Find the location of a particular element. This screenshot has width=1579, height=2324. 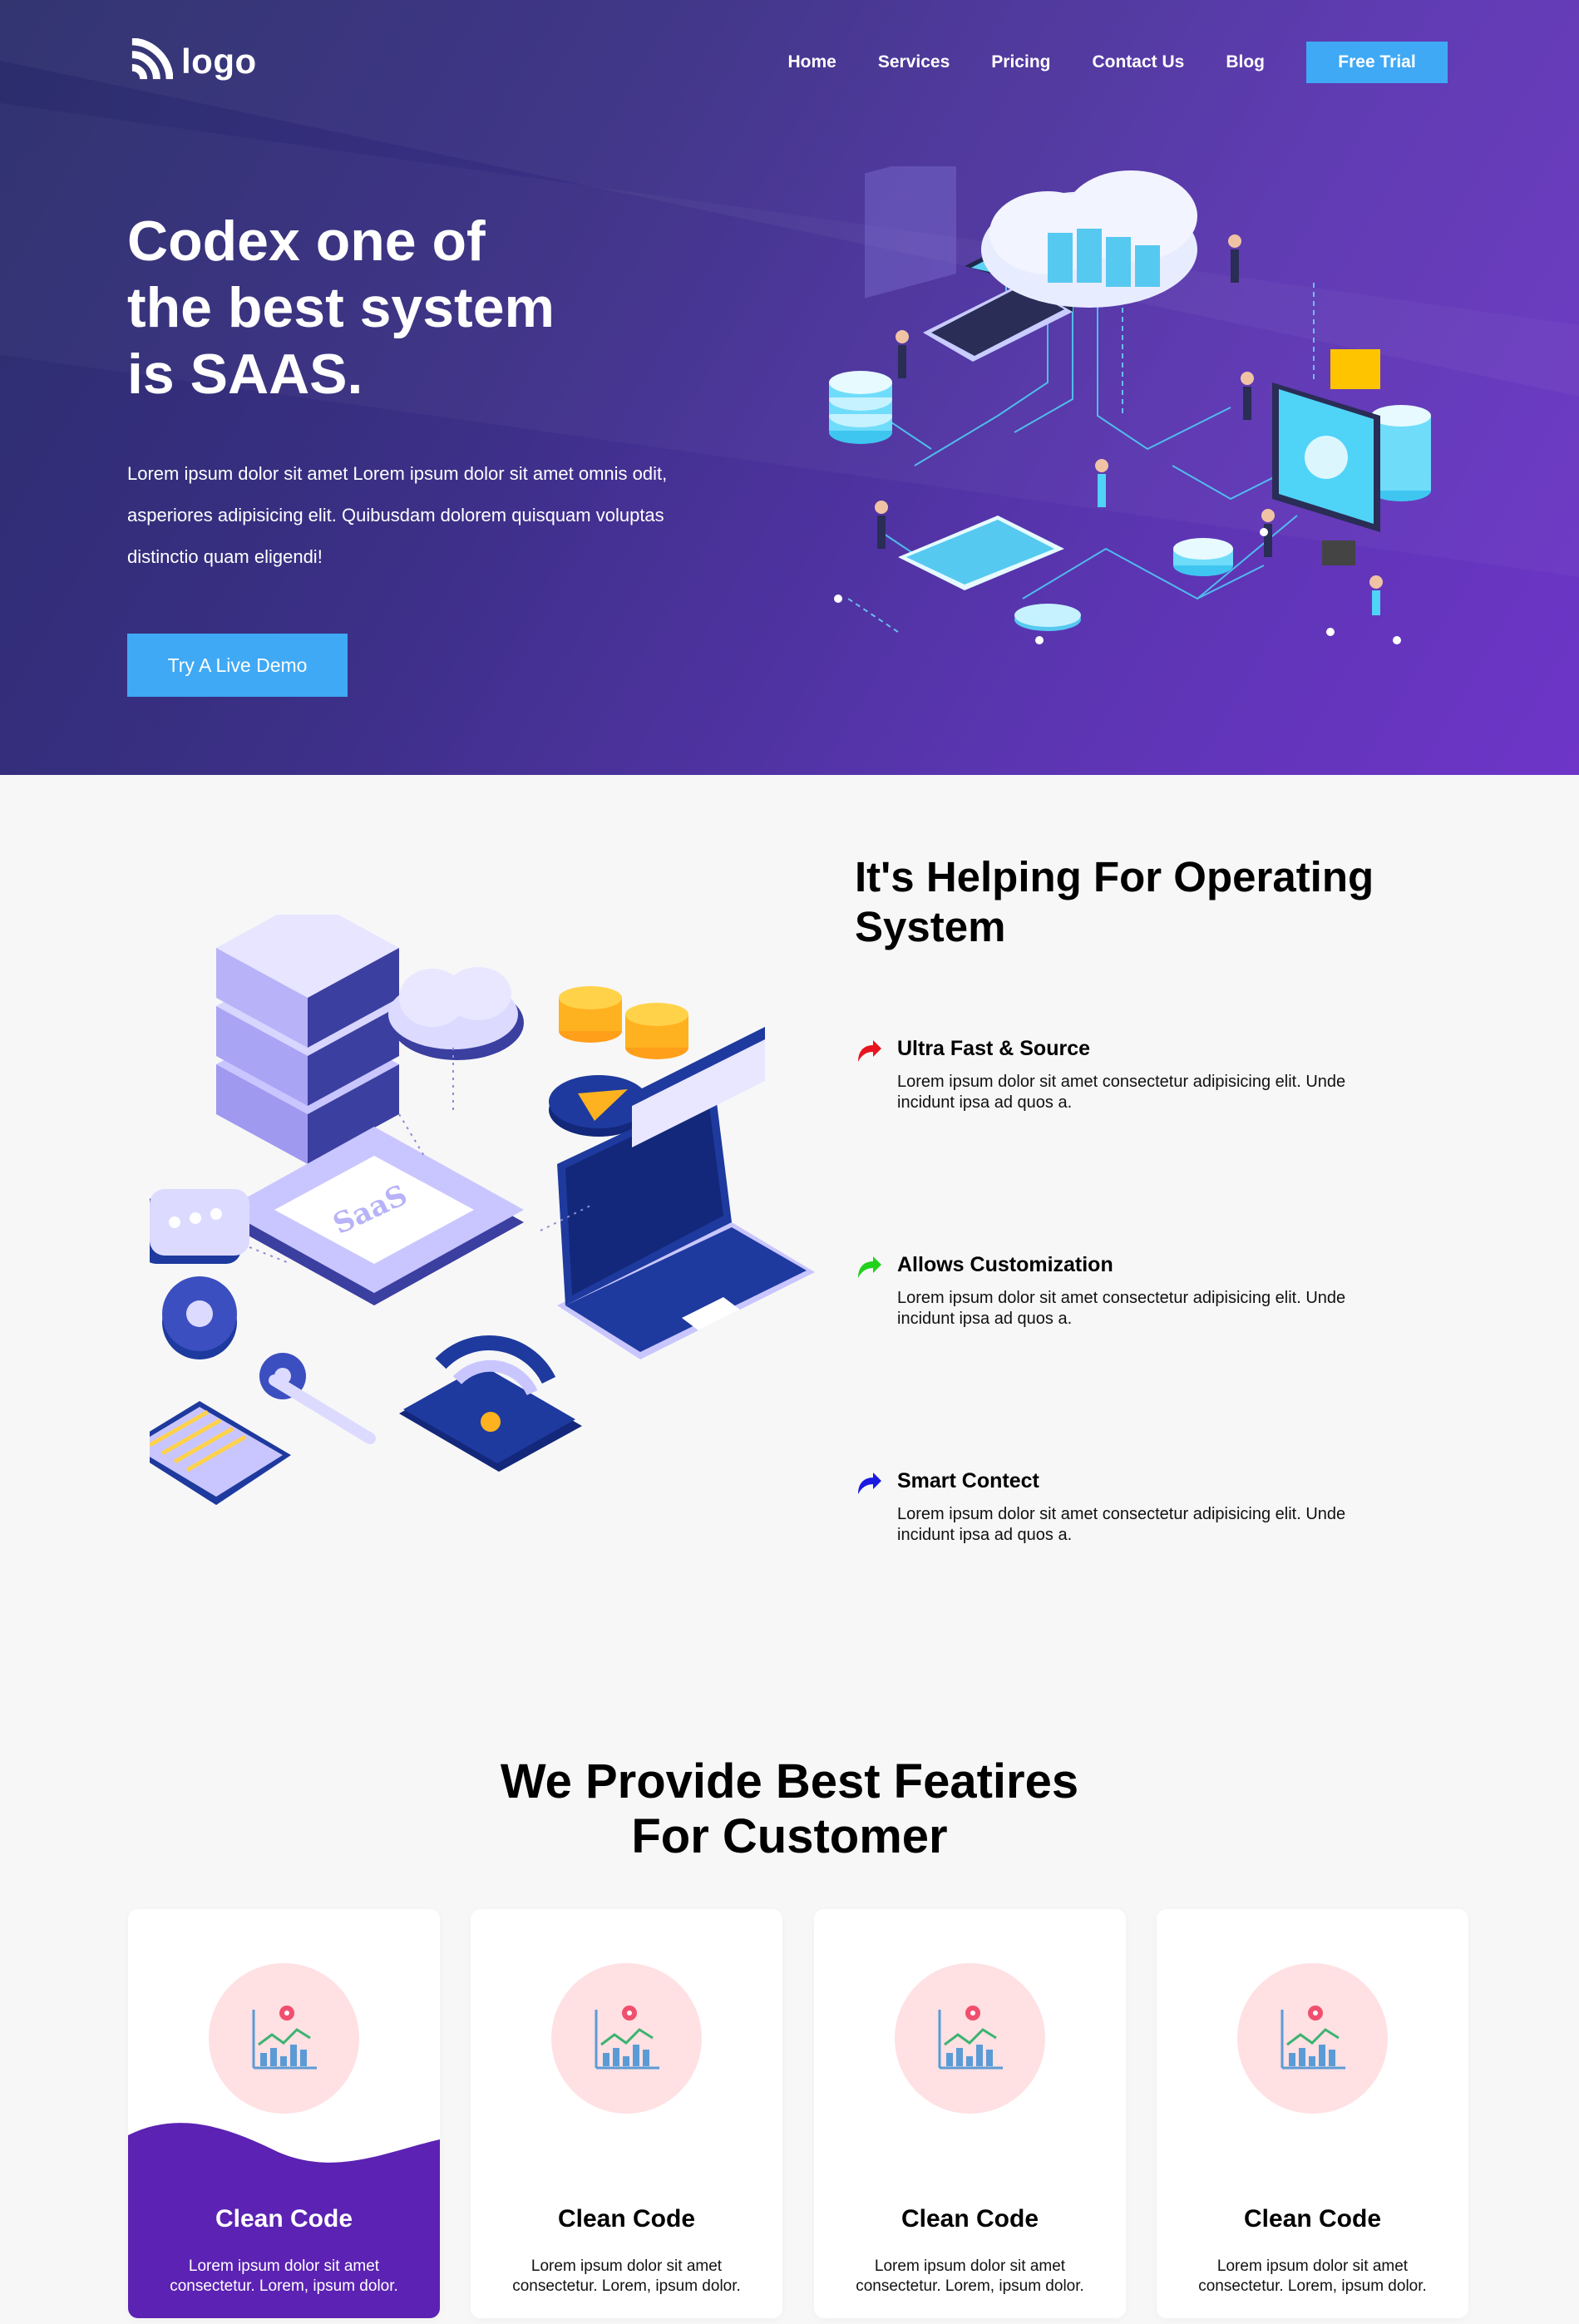

hero-title: Codex one of the best system is SAAS. is located at coordinates (418, 307).